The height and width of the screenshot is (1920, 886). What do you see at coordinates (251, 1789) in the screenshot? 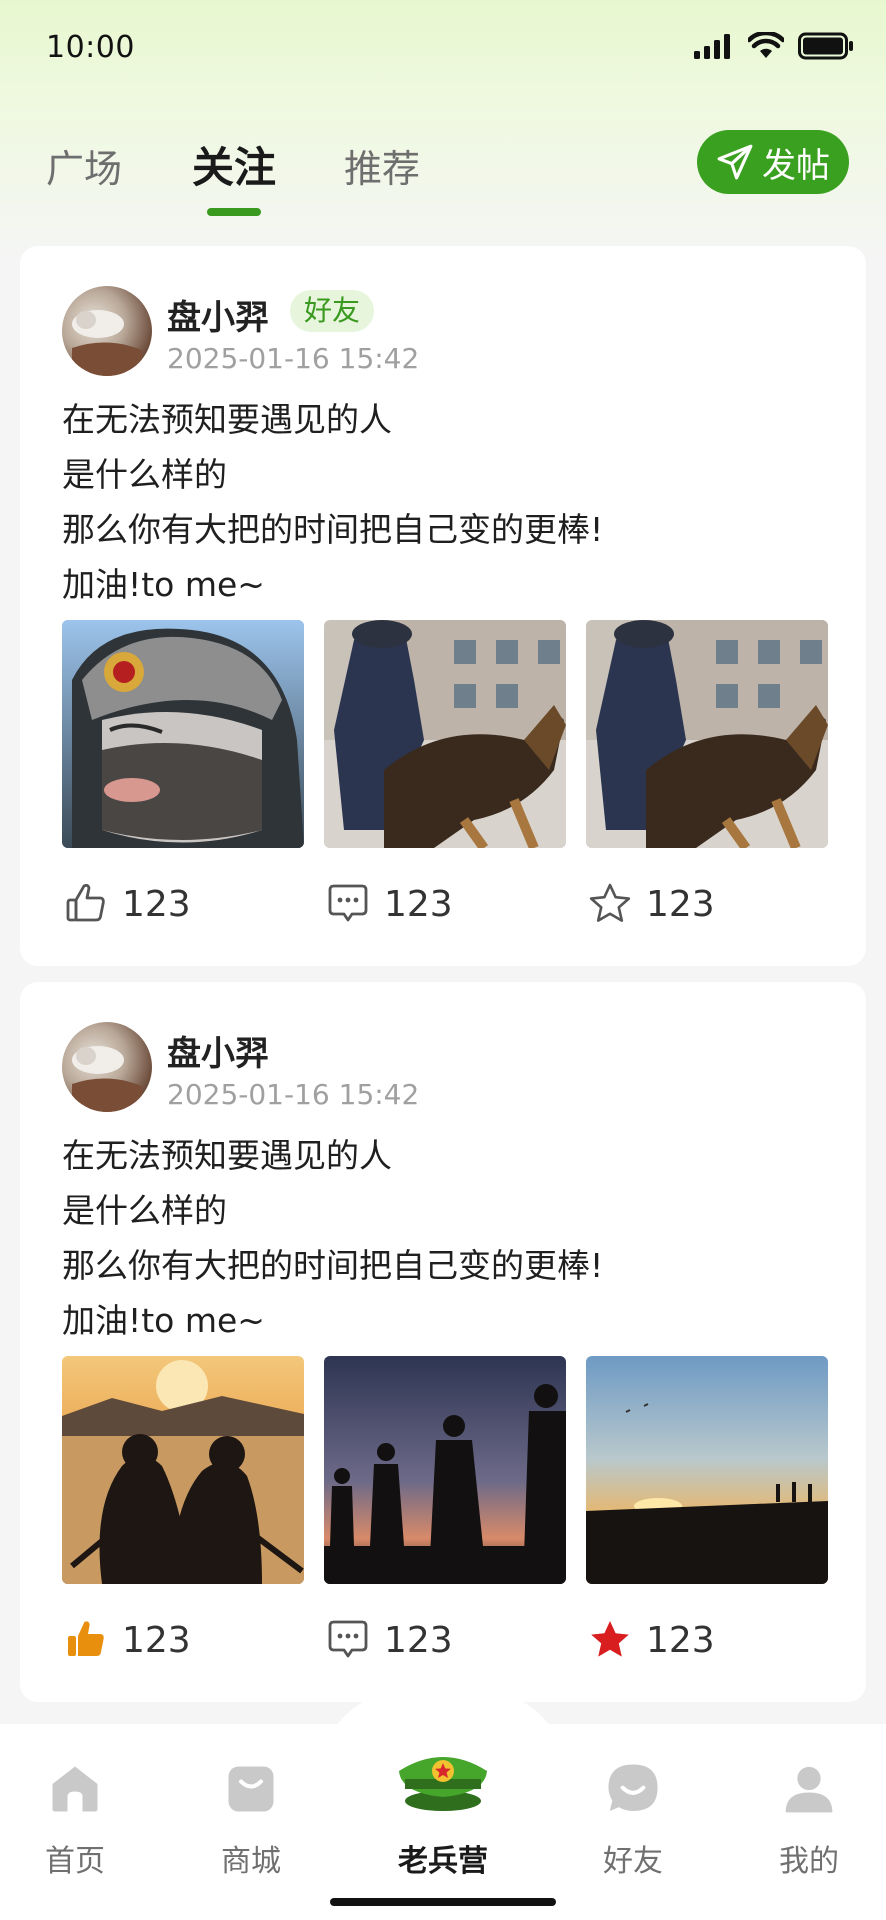
I see `shopping-bag-icon` at bounding box center [251, 1789].